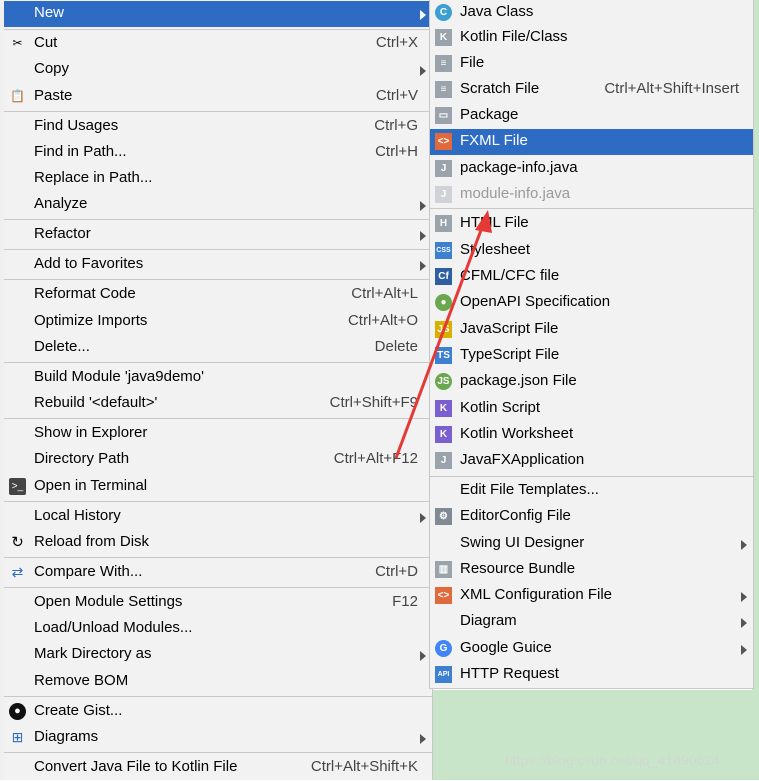 Image resolution: width=759 pixels, height=781 pixels. Describe the element at coordinates (591, 330) in the screenshot. I see `submenu-item-javascript-file: JS JavaScript File` at that location.